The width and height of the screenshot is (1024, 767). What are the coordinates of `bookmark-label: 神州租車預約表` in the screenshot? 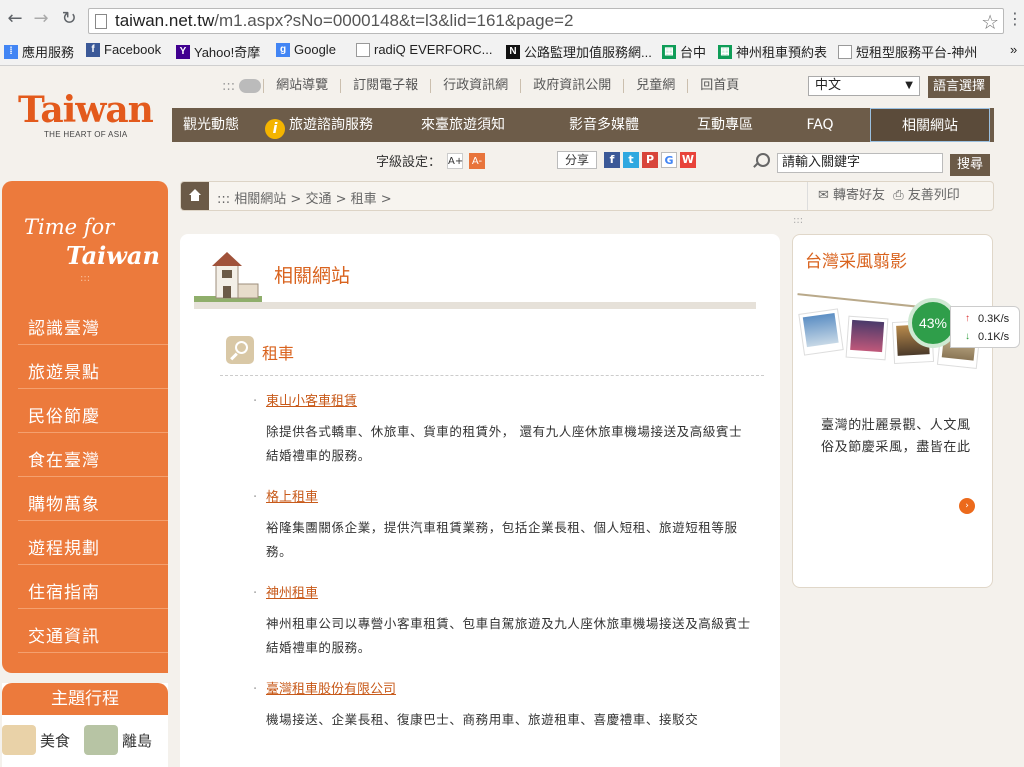 It's located at (782, 52).